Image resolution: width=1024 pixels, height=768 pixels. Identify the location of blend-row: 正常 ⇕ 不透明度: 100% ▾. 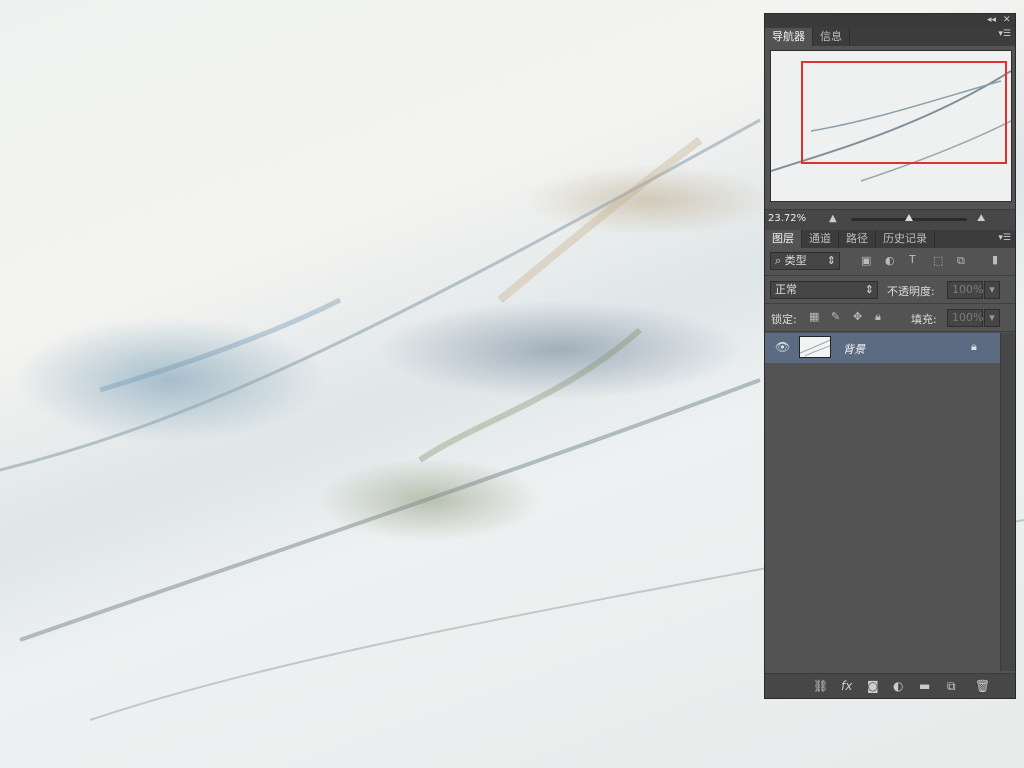
(890, 290).